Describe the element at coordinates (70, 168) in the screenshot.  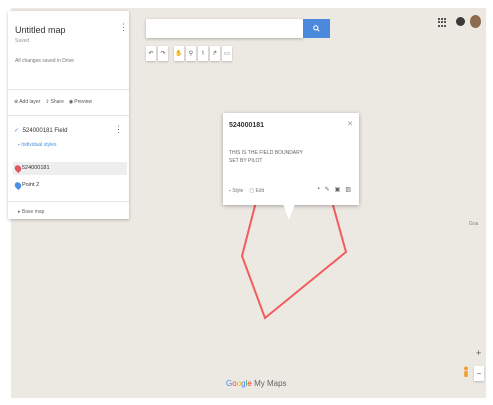
I see `layer-item-selected: 524000181` at that location.